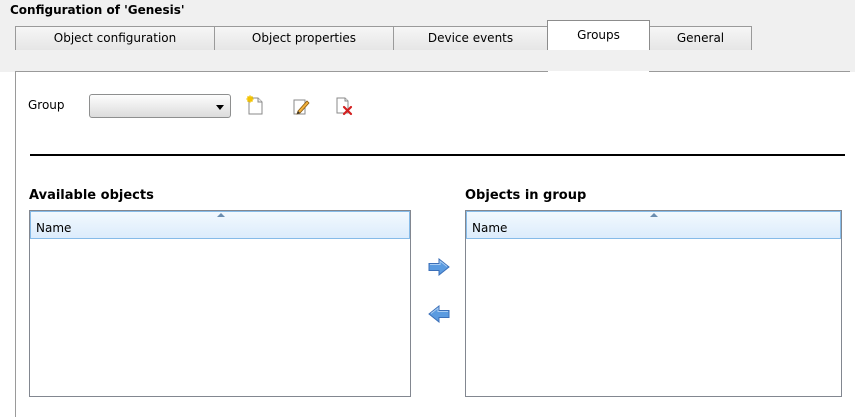 This screenshot has width=855, height=417. Describe the element at coordinates (490, 228) in the screenshot. I see `objects-in-group-name-column: Name` at that location.